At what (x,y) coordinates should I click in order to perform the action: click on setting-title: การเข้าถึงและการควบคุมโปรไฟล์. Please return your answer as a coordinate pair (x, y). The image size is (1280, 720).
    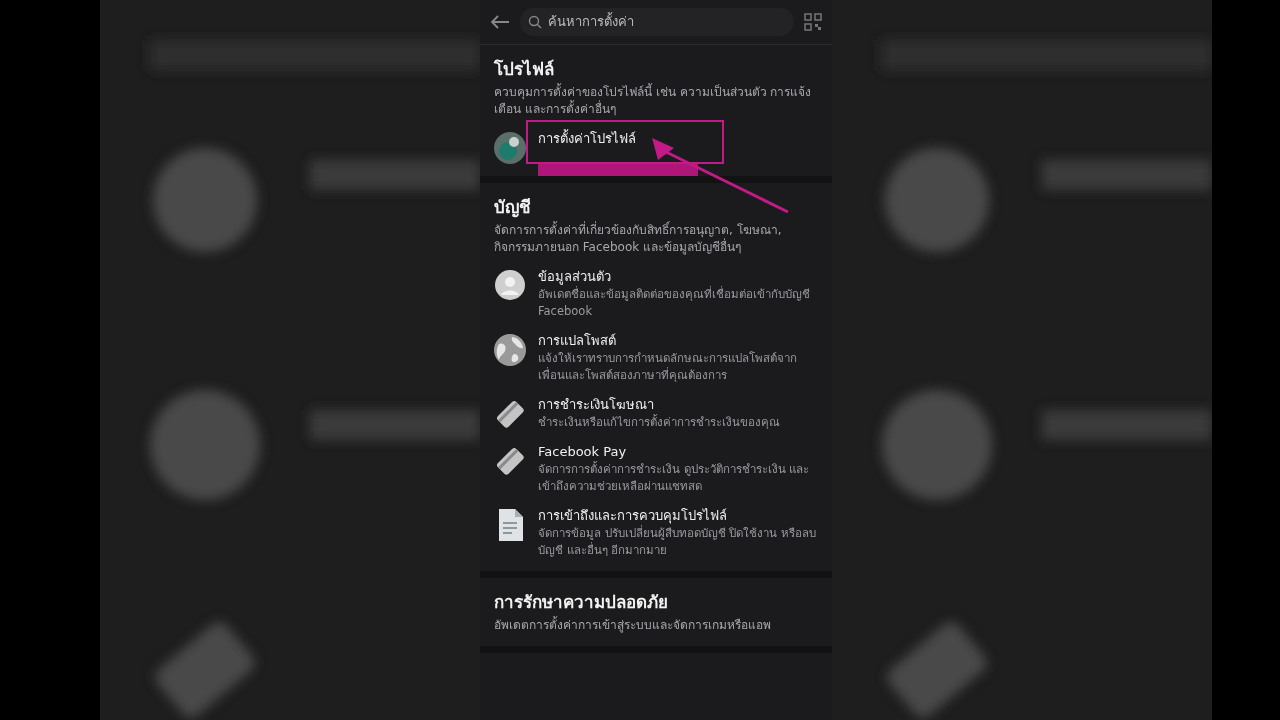
    Looking at the image, I should click on (680, 516).